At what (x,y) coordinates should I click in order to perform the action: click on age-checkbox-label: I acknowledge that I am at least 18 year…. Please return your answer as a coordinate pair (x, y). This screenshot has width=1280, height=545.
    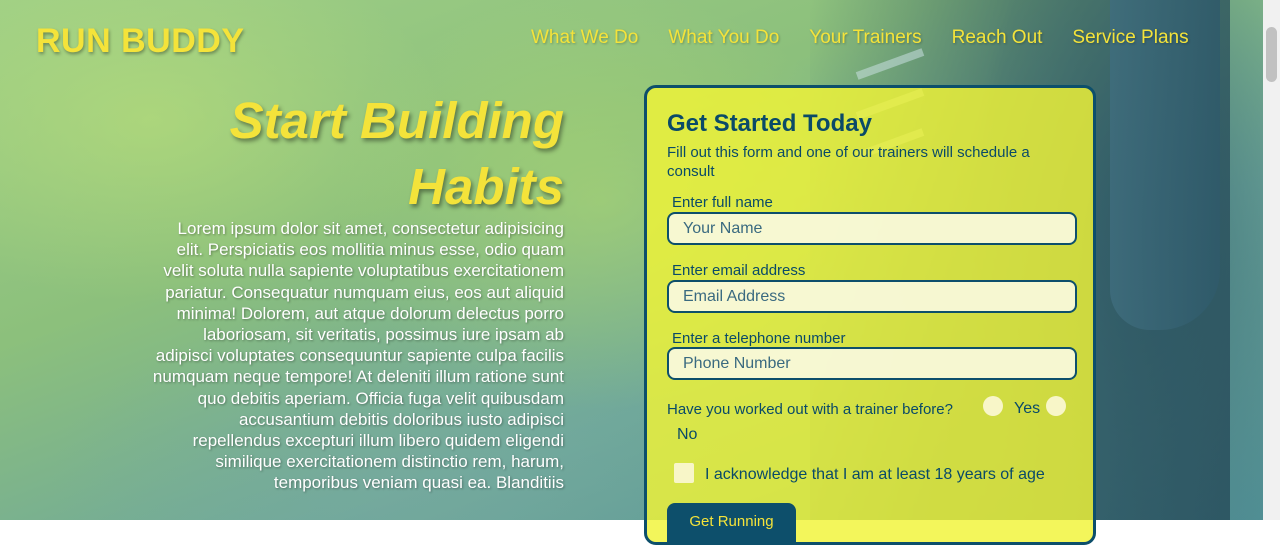
    Looking at the image, I should click on (875, 474).